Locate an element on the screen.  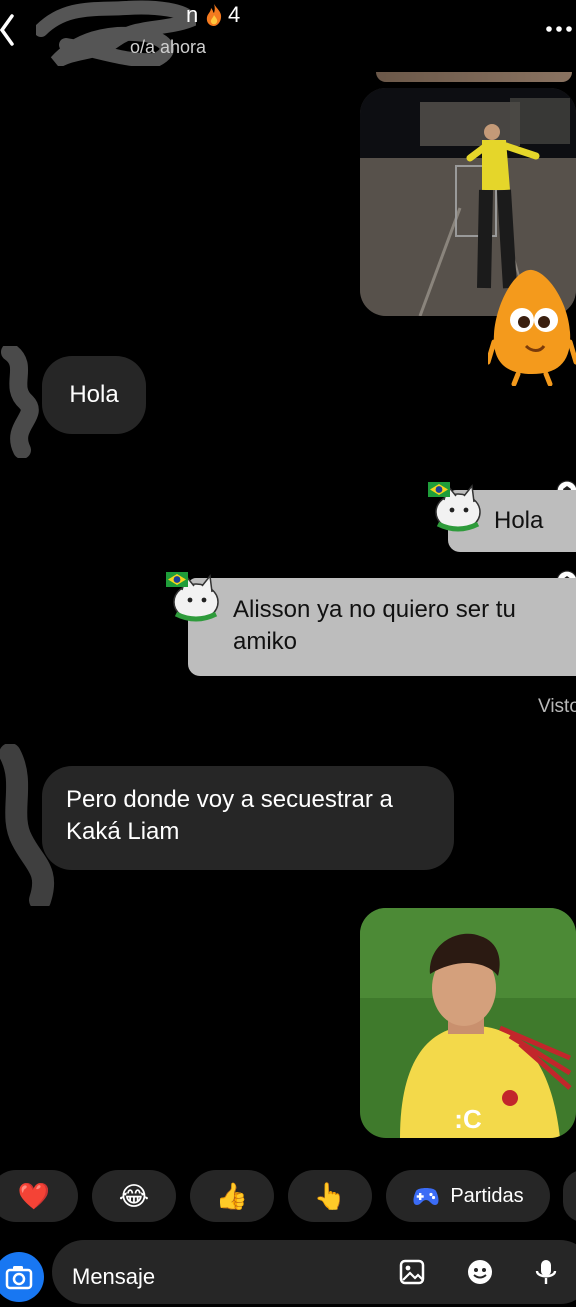
gamepad-icon is located at coordinates (426, 1196).